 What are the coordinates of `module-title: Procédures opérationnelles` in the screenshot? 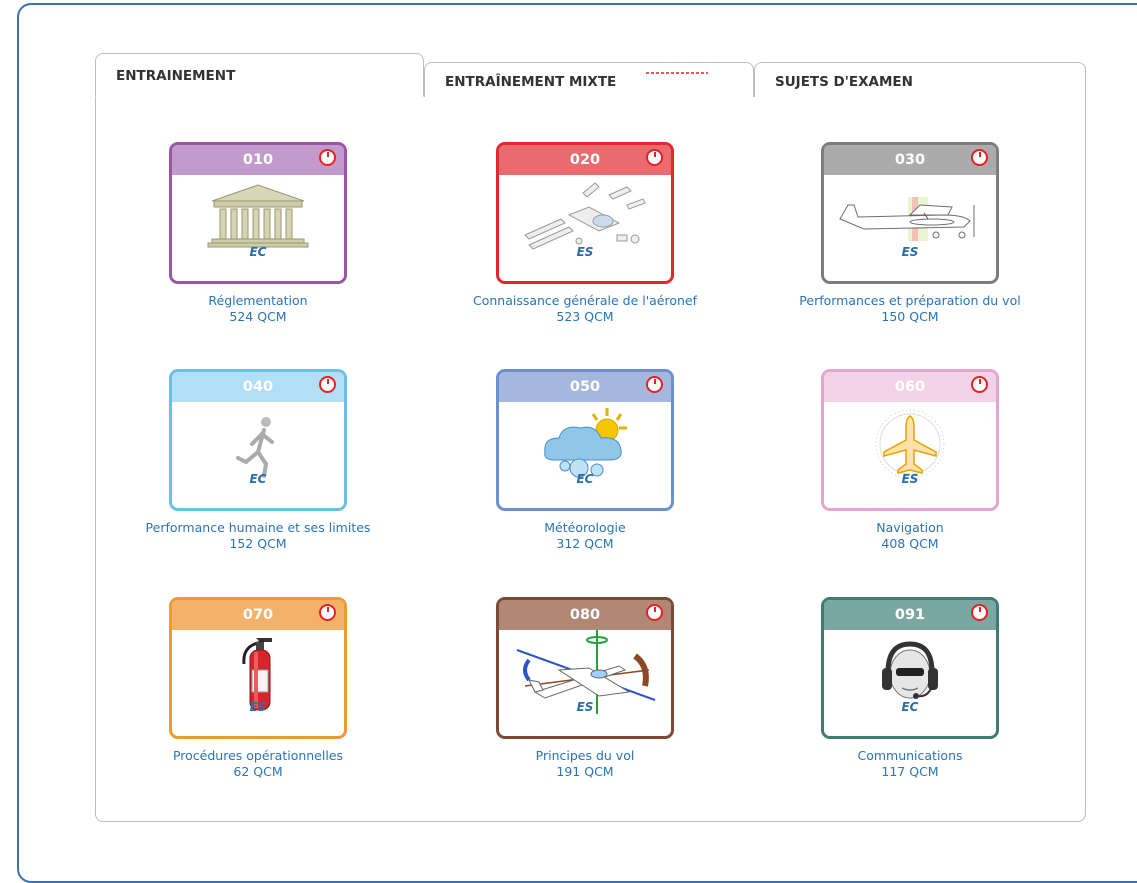 It's located at (258, 756).